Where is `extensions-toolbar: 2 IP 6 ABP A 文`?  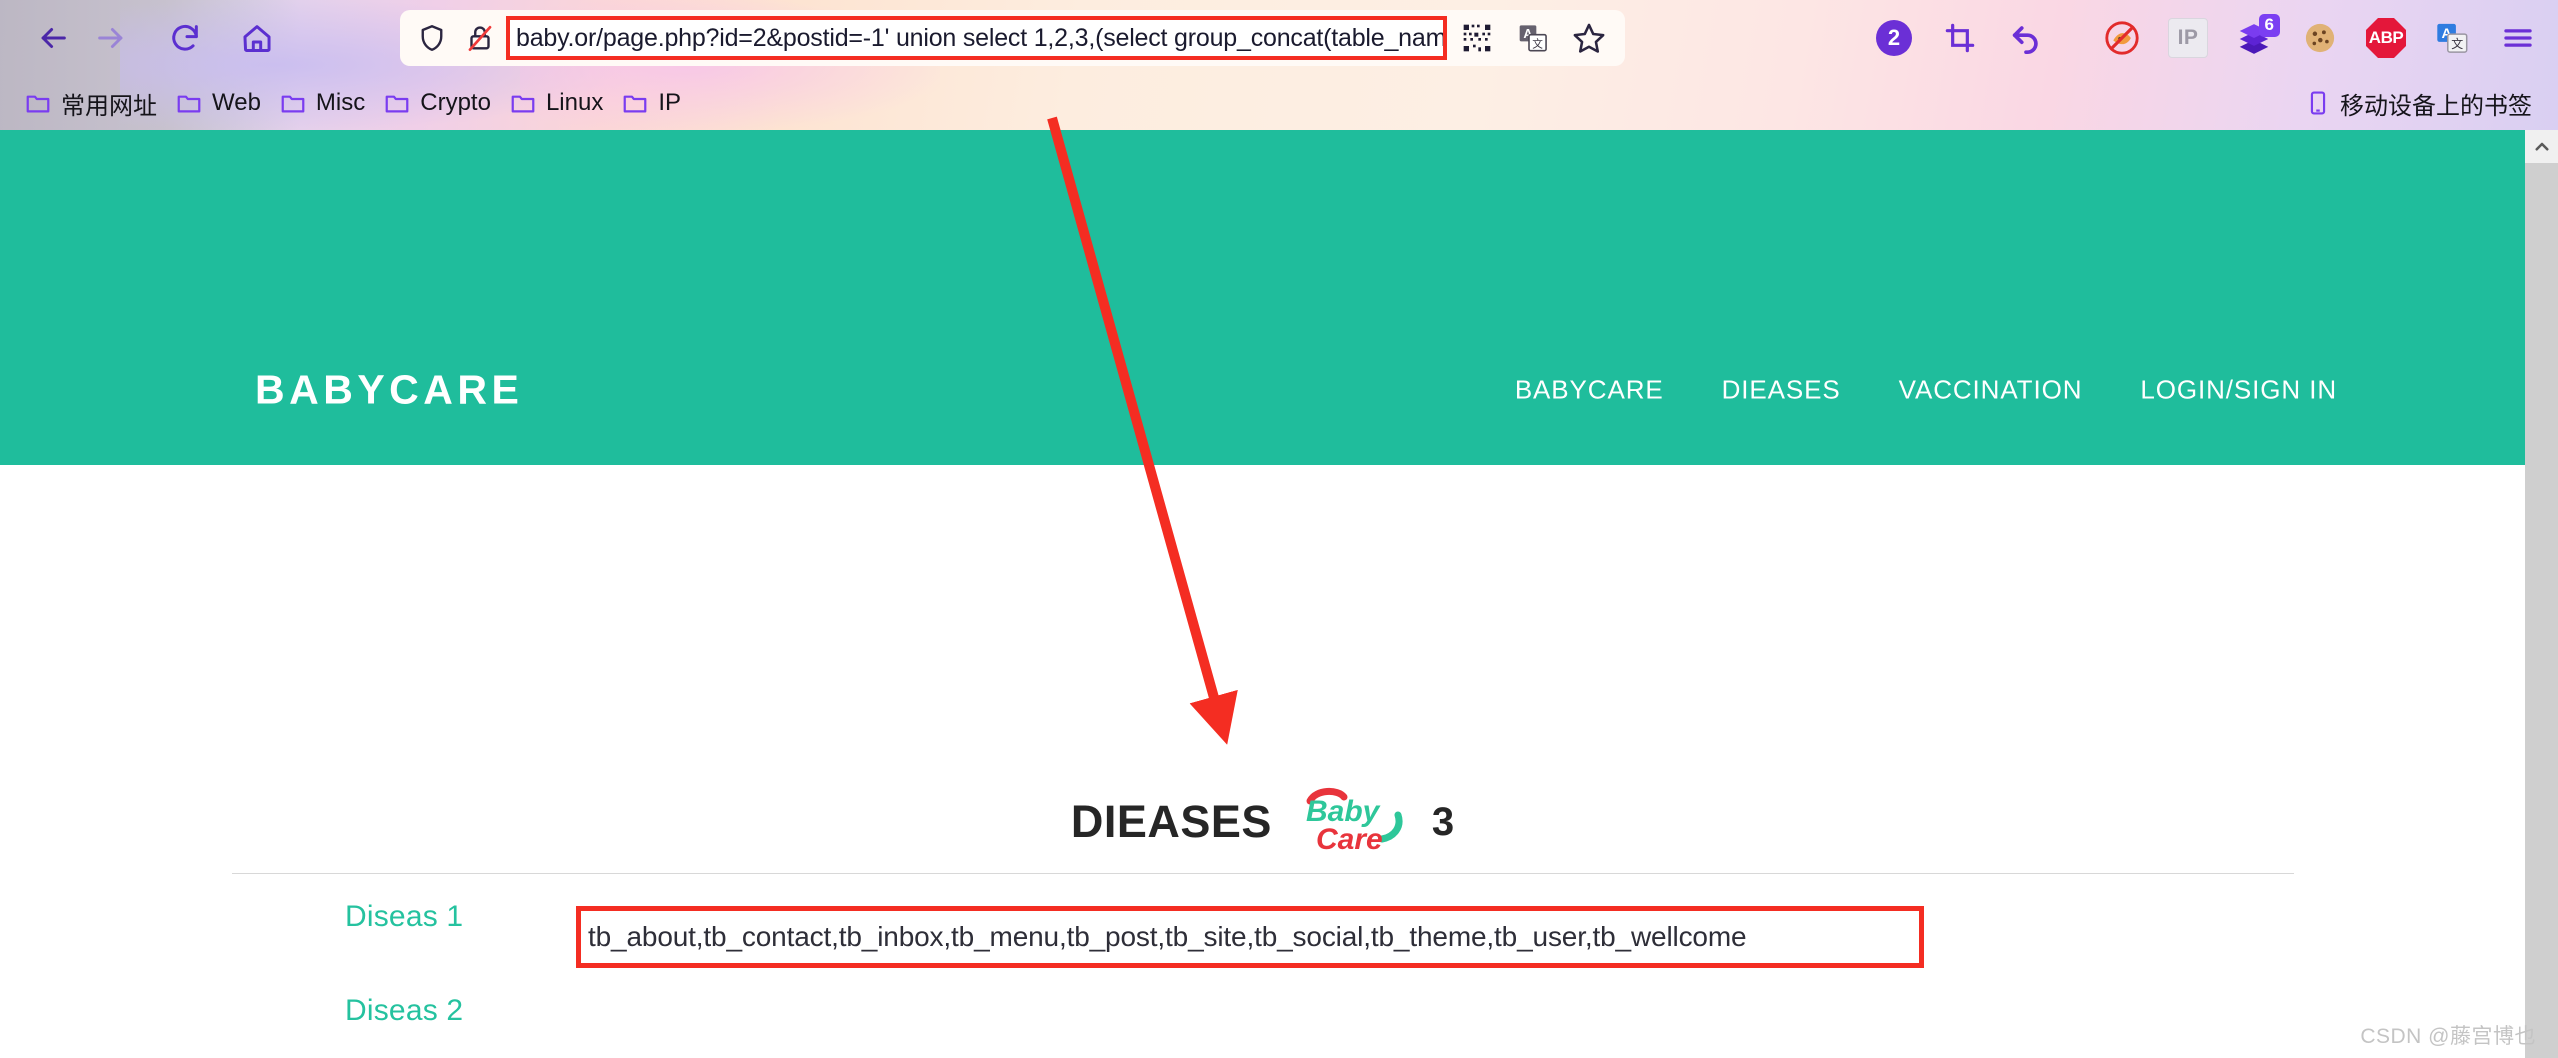 extensions-toolbar: 2 IP 6 ABP A 文 is located at coordinates (2206, 38).